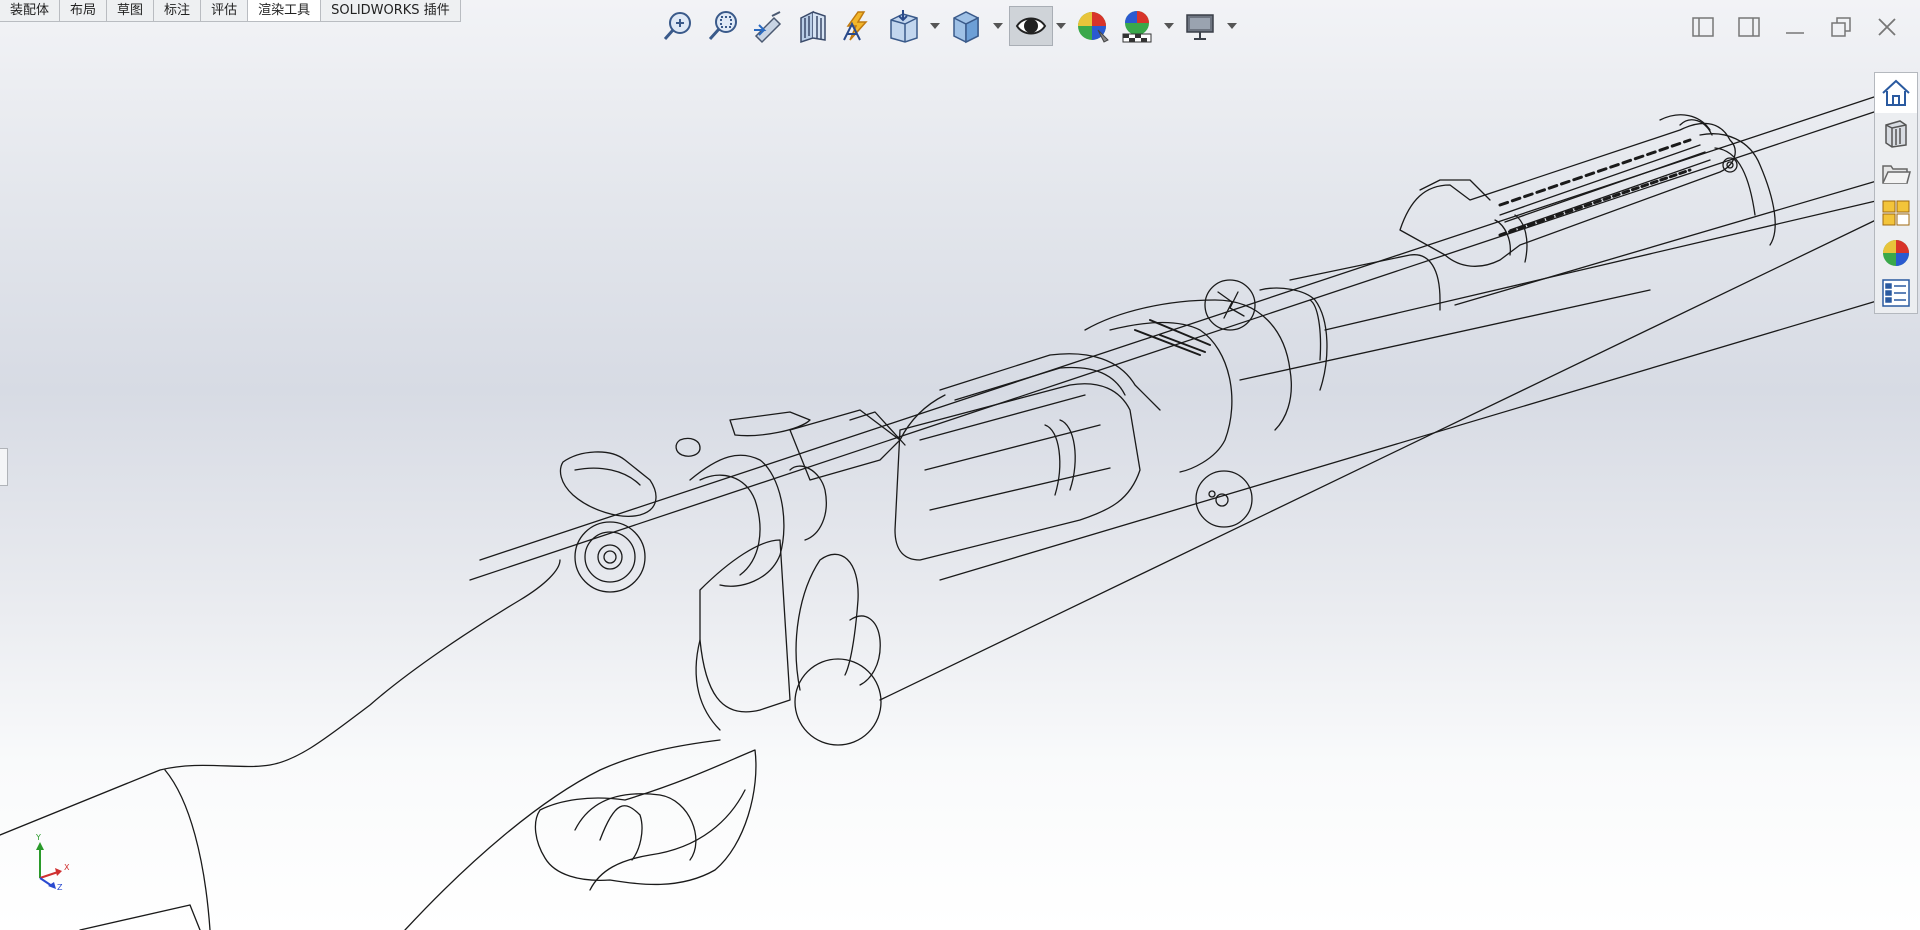 The width and height of the screenshot is (1920, 930). Describe the element at coordinates (1896, 293) in the screenshot. I see `custom-properties-icon` at that location.